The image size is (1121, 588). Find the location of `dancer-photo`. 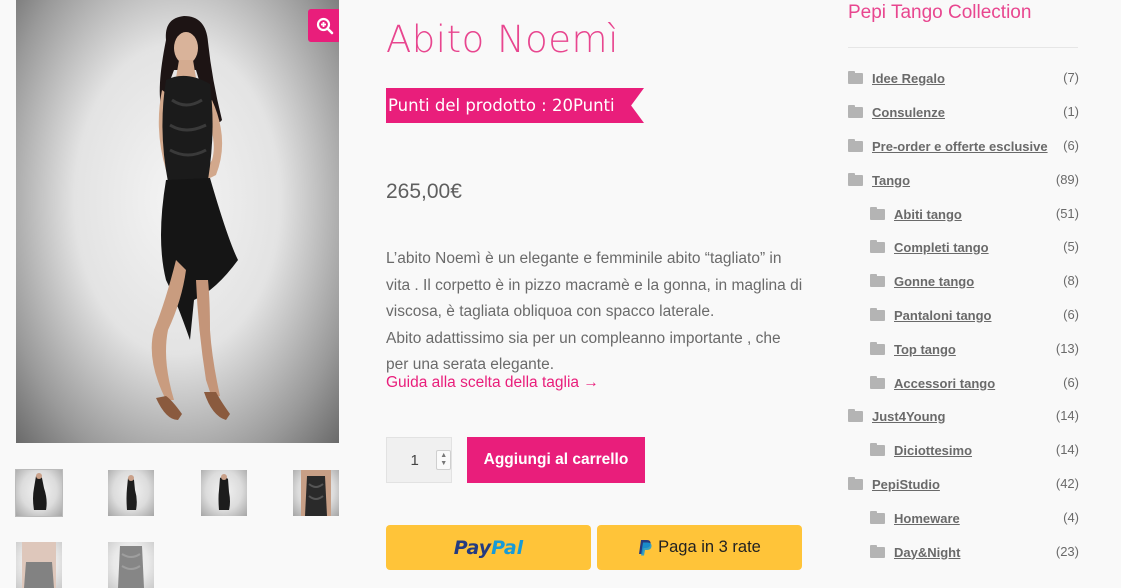

dancer-photo is located at coordinates (194, 218).